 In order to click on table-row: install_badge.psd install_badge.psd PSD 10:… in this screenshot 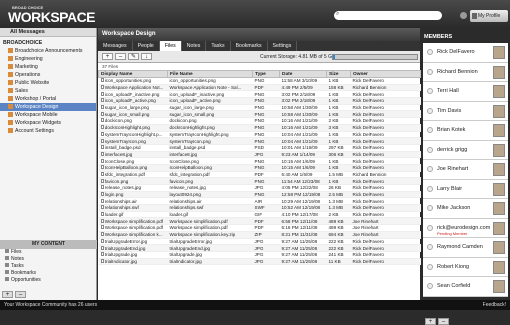, I will do `click(259, 148)`.